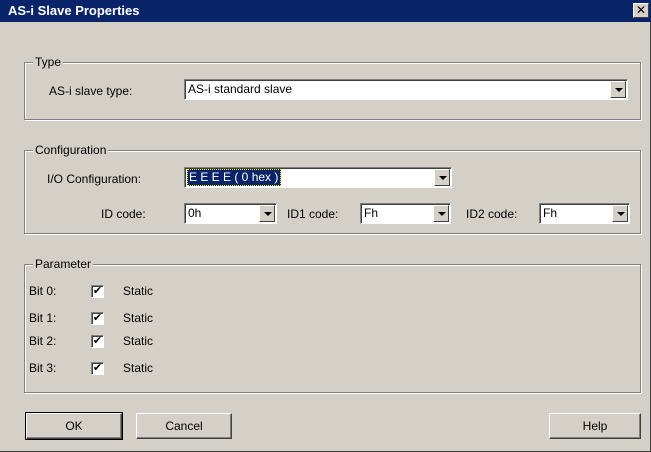 The image size is (651, 452). Describe the element at coordinates (584, 213) in the screenshot. I see `id2-code-select: Fh` at that location.